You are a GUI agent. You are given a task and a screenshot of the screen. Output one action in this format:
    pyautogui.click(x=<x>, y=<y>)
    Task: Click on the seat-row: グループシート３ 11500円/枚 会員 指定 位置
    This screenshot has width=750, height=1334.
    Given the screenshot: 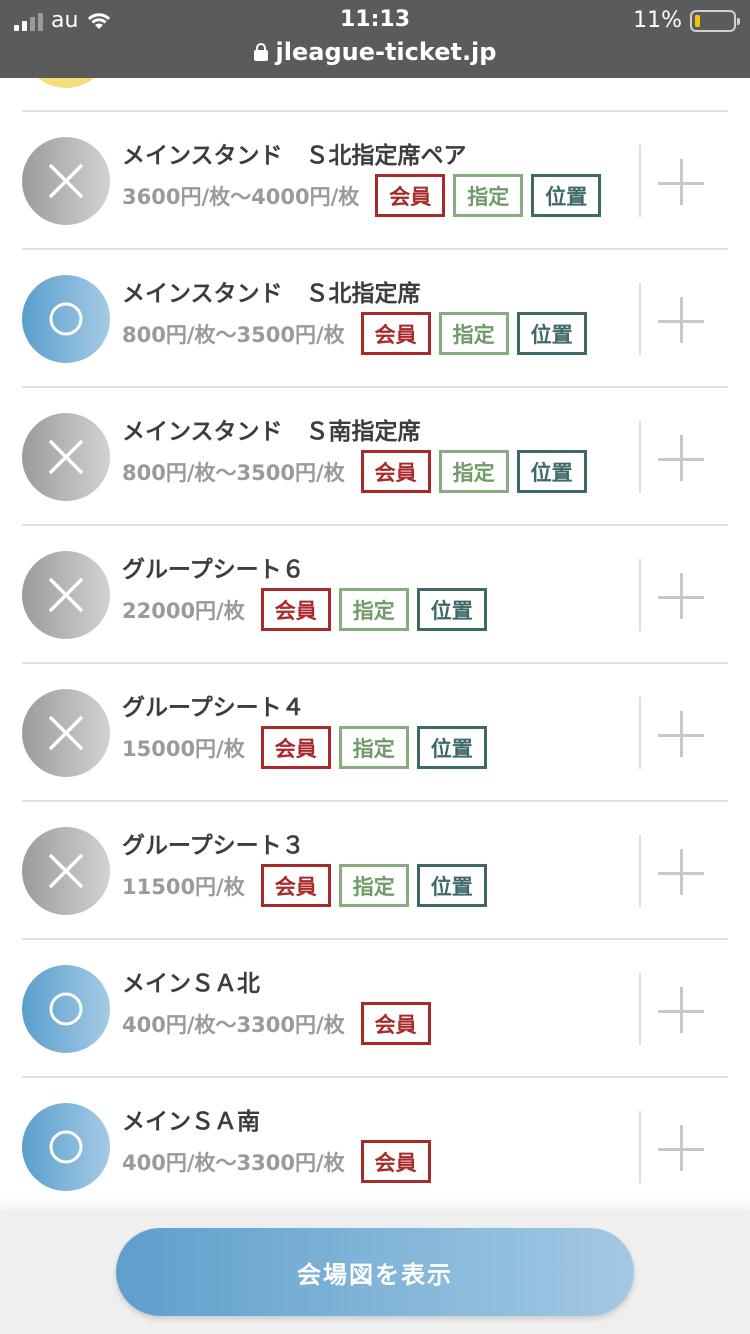 What is the action you would take?
    pyautogui.click(x=375, y=871)
    